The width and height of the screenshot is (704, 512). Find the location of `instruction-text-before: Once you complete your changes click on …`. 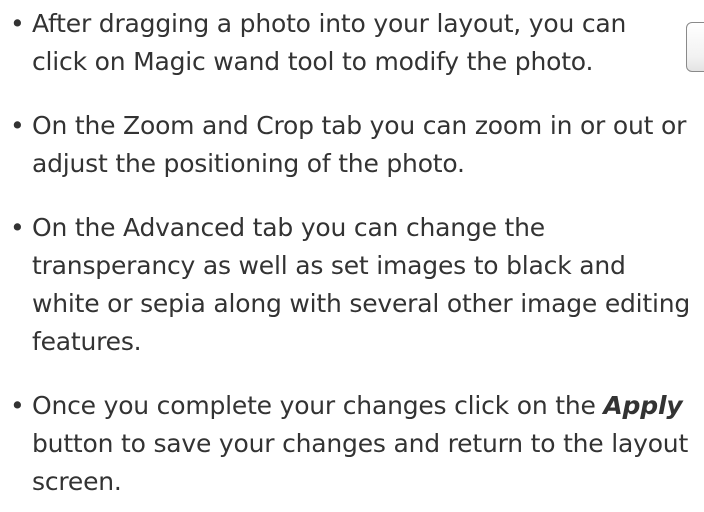

instruction-text-before: Once you complete your changes click on … is located at coordinates (318, 405).